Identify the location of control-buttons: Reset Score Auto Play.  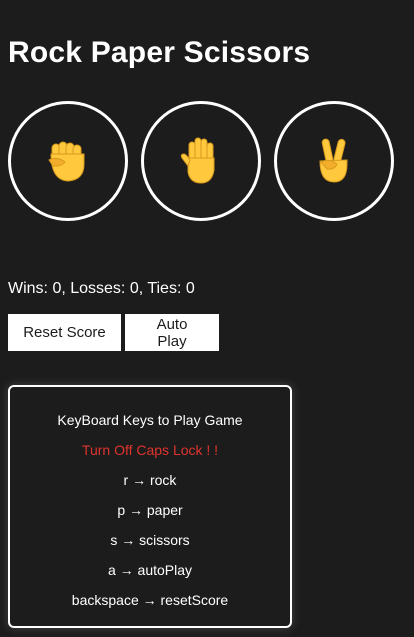
(113, 332).